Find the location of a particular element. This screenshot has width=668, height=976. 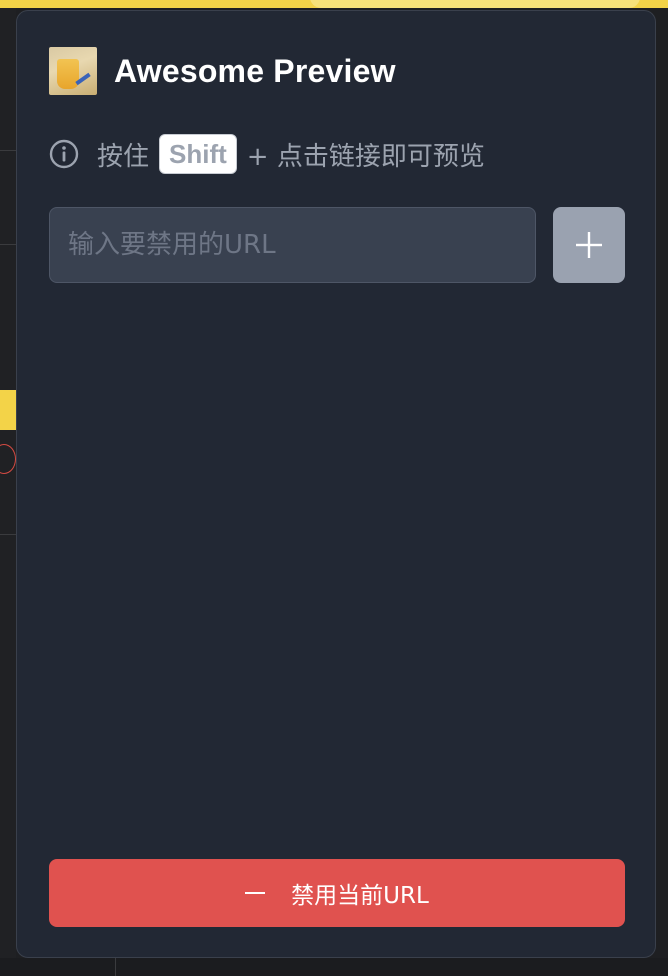

background-yellow-tab is located at coordinates (8, 410).